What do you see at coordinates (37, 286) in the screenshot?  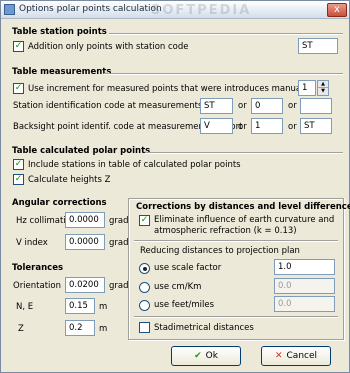 I see `orientation-label: Orientation` at bounding box center [37, 286].